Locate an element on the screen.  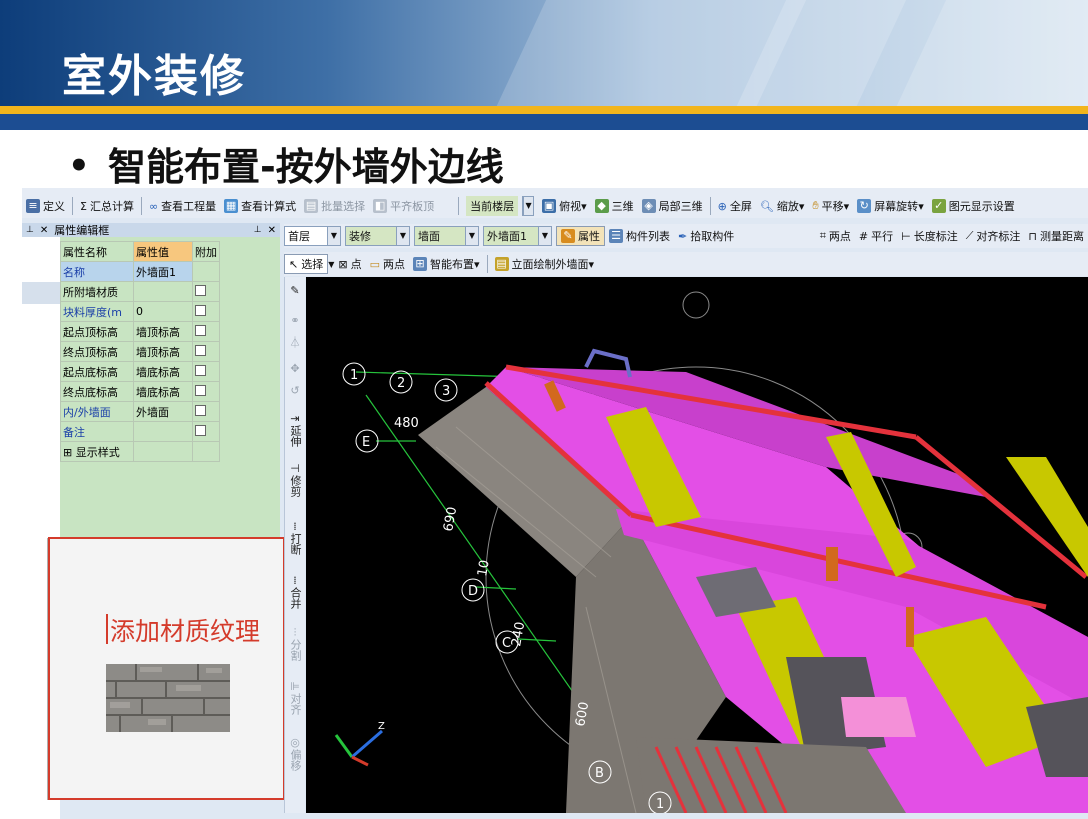
parallel-button: # 平行 is located at coordinates (876, 236).